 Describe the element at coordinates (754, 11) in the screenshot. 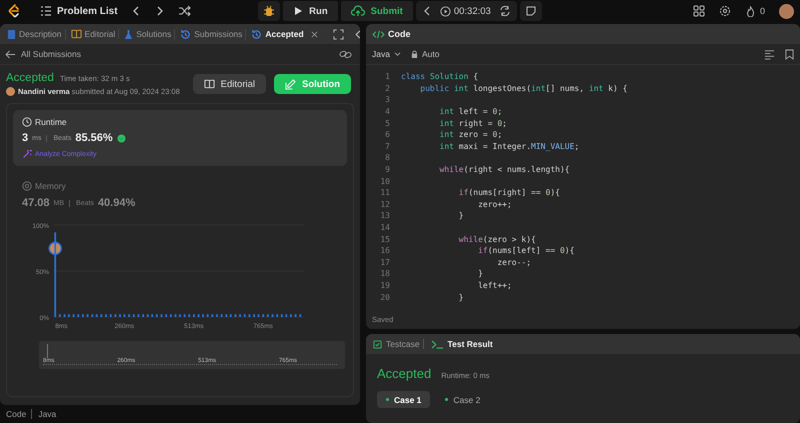

I see `streak-counter: 0` at that location.